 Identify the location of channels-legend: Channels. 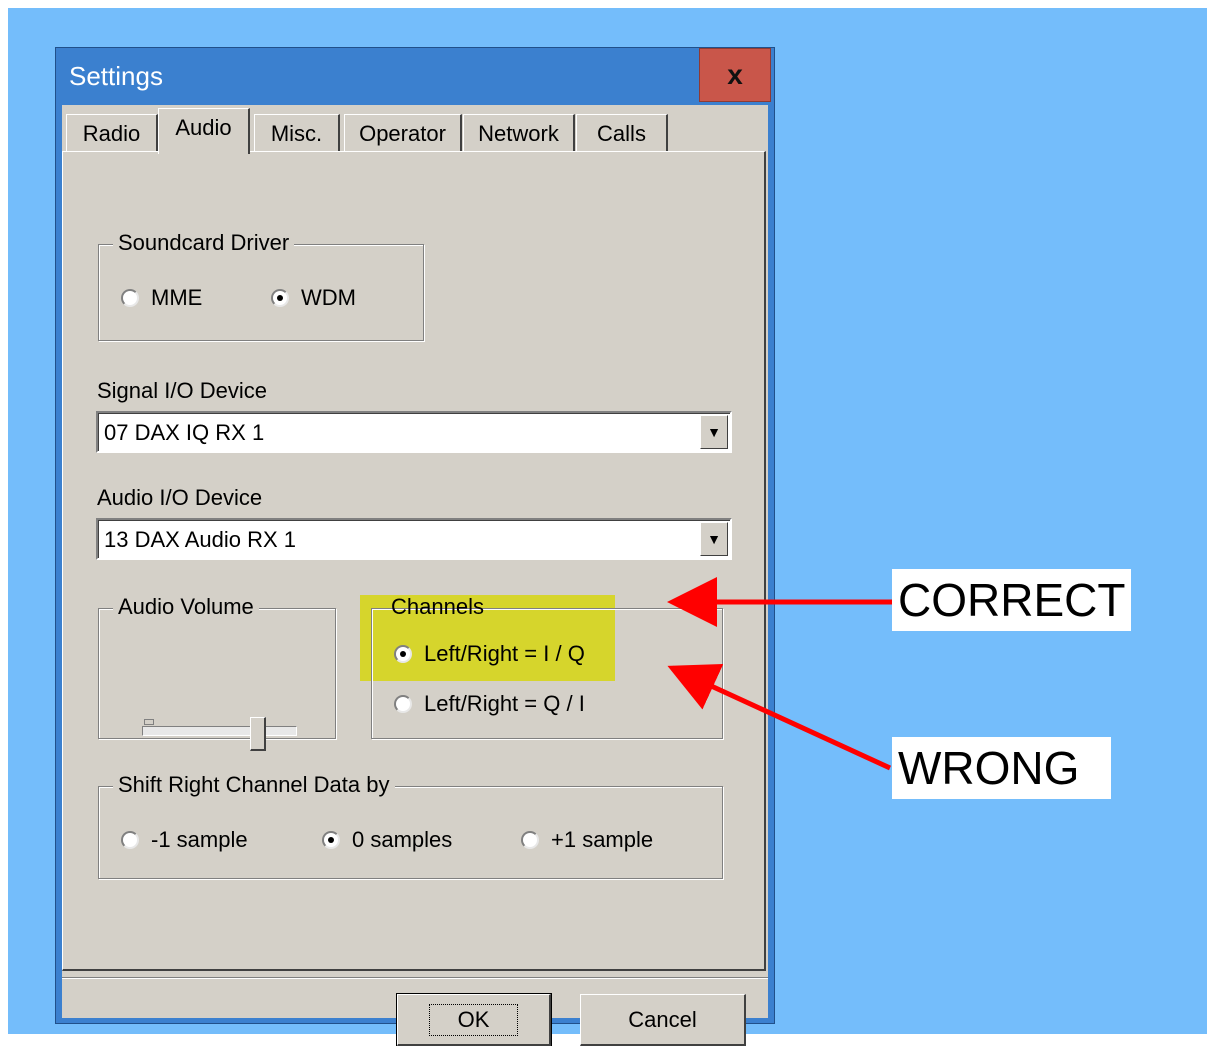
(437, 606).